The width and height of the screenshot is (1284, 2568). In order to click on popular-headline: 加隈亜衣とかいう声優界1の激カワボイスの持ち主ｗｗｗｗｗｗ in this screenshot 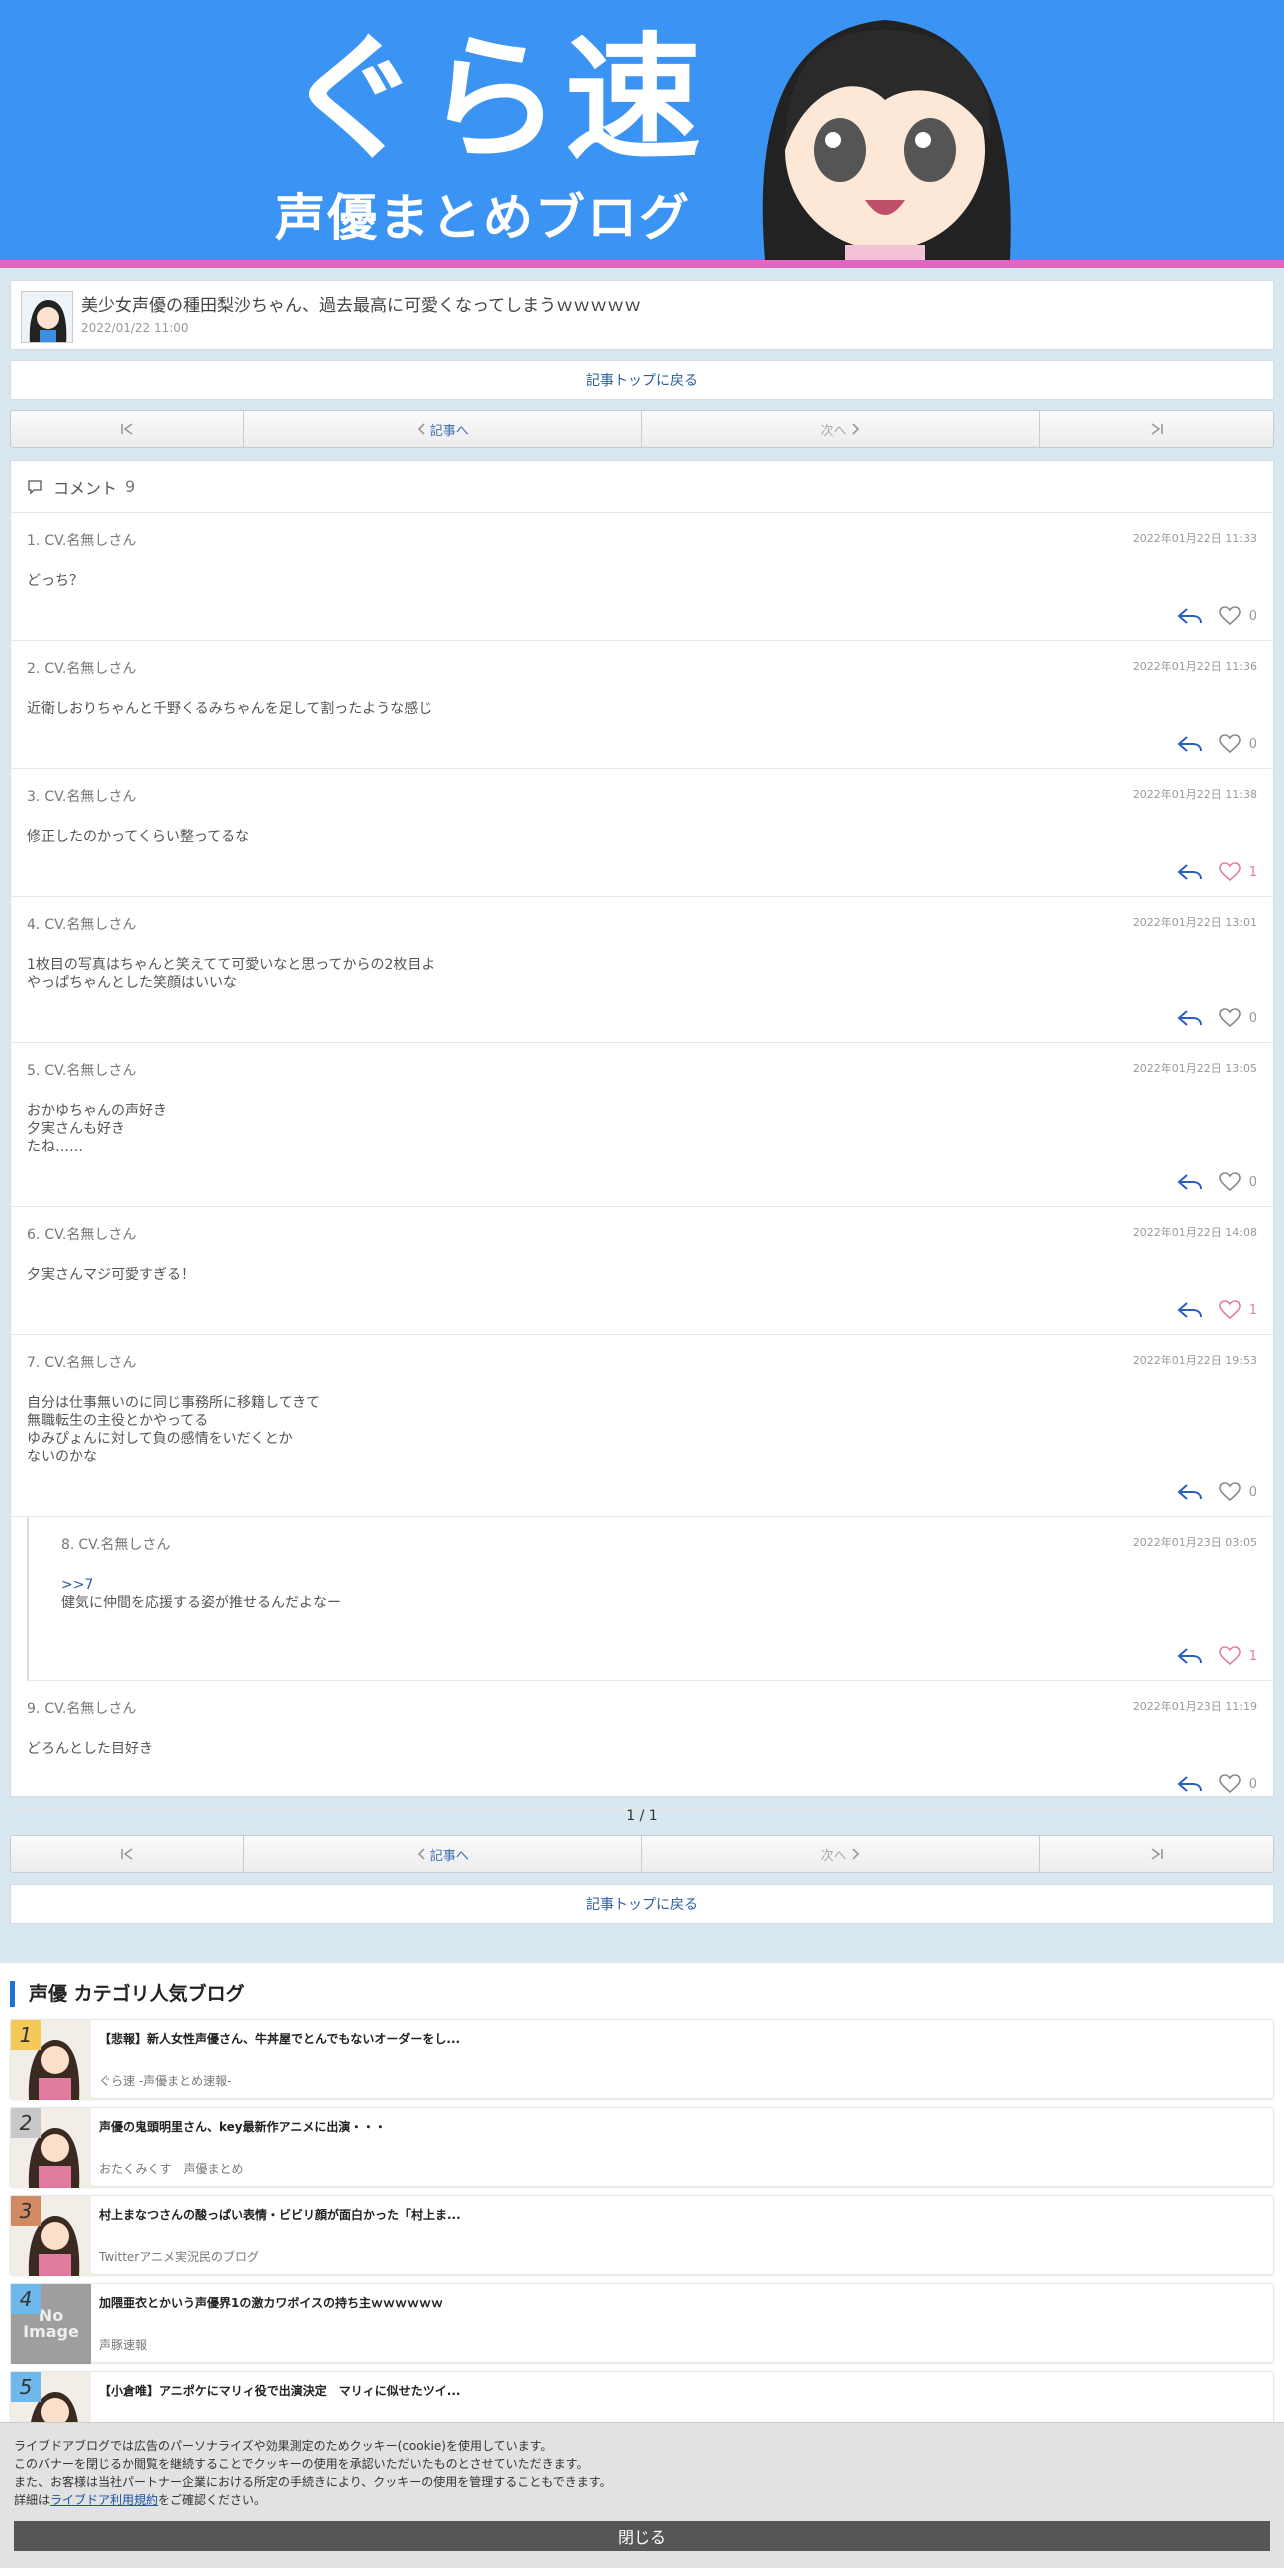, I will do `click(271, 2302)`.